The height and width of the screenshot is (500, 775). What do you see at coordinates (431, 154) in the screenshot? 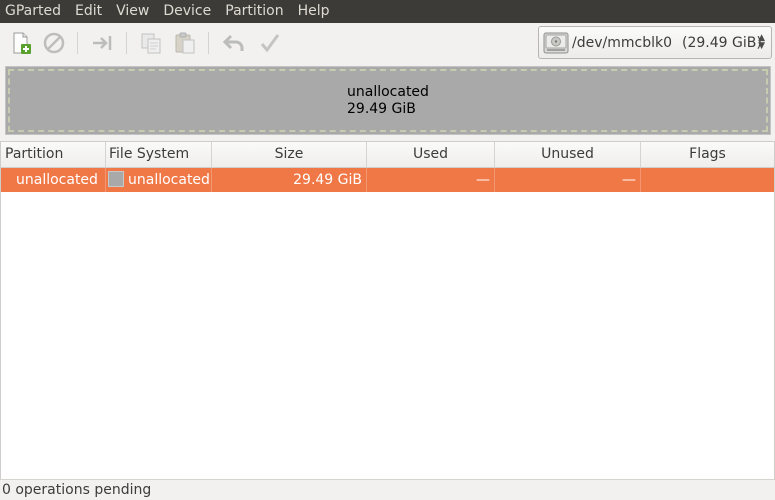
I see `column-header-used: Used` at bounding box center [431, 154].